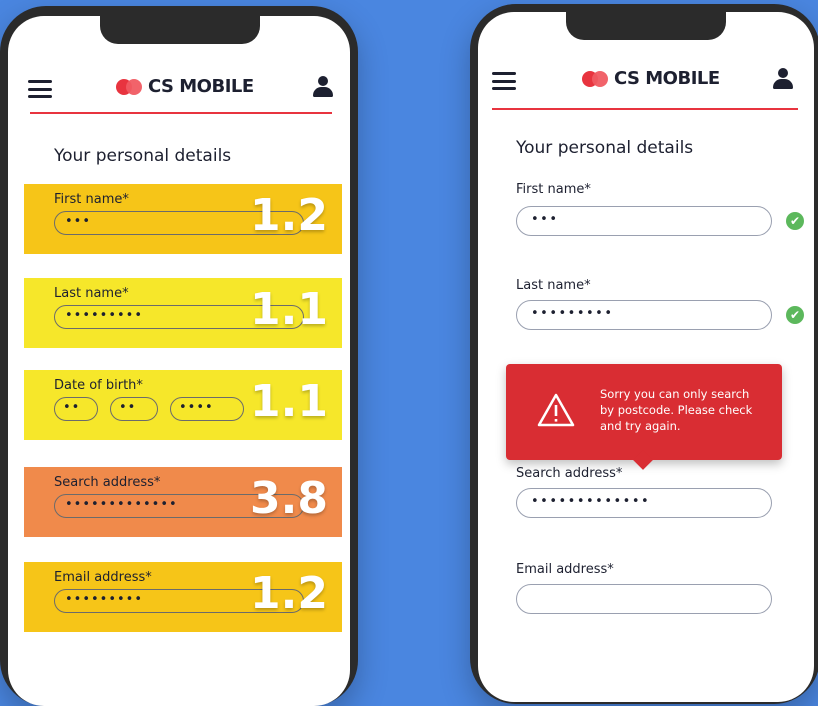 This screenshot has height=706, width=818. I want to click on search-address-label: Search address*, so click(569, 473).